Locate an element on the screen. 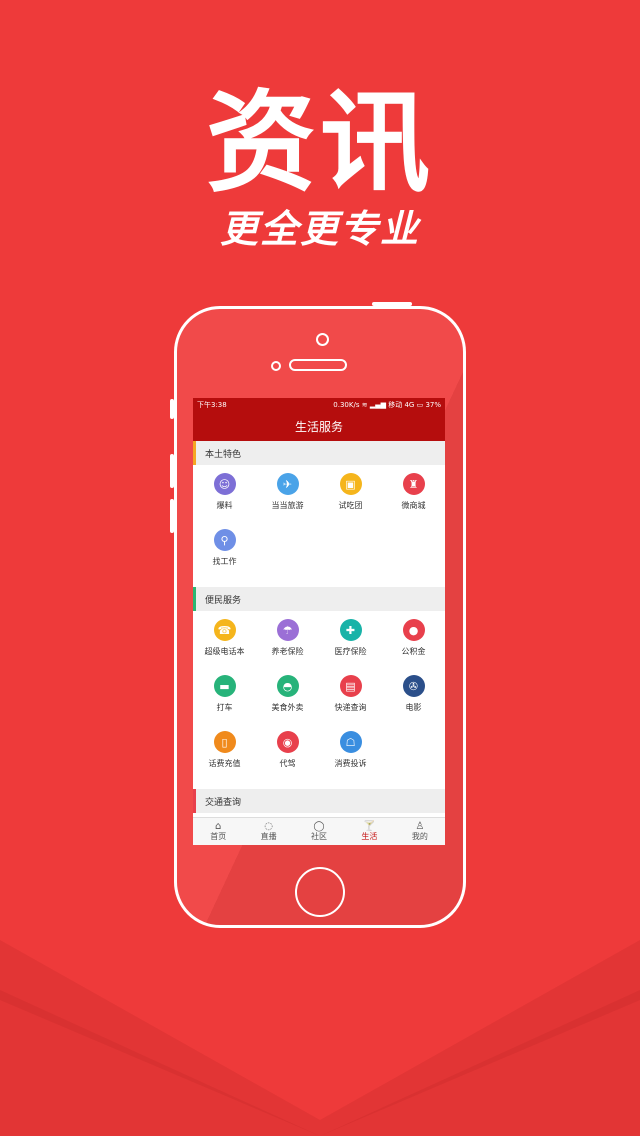 This screenshot has width=640, height=1136. service-grid: ☺ 爆料 ✈ 当当旅游 ▣ 试吃团 ♜ 微商城 ⚲ 找工作 is located at coordinates (319, 526).